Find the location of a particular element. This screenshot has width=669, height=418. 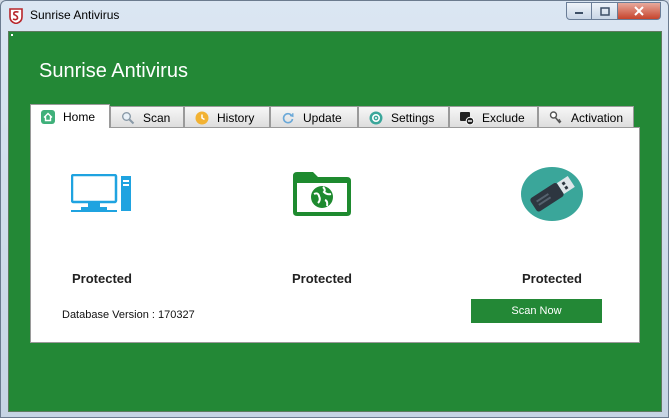

tab-settings: Settings is located at coordinates (403, 117).